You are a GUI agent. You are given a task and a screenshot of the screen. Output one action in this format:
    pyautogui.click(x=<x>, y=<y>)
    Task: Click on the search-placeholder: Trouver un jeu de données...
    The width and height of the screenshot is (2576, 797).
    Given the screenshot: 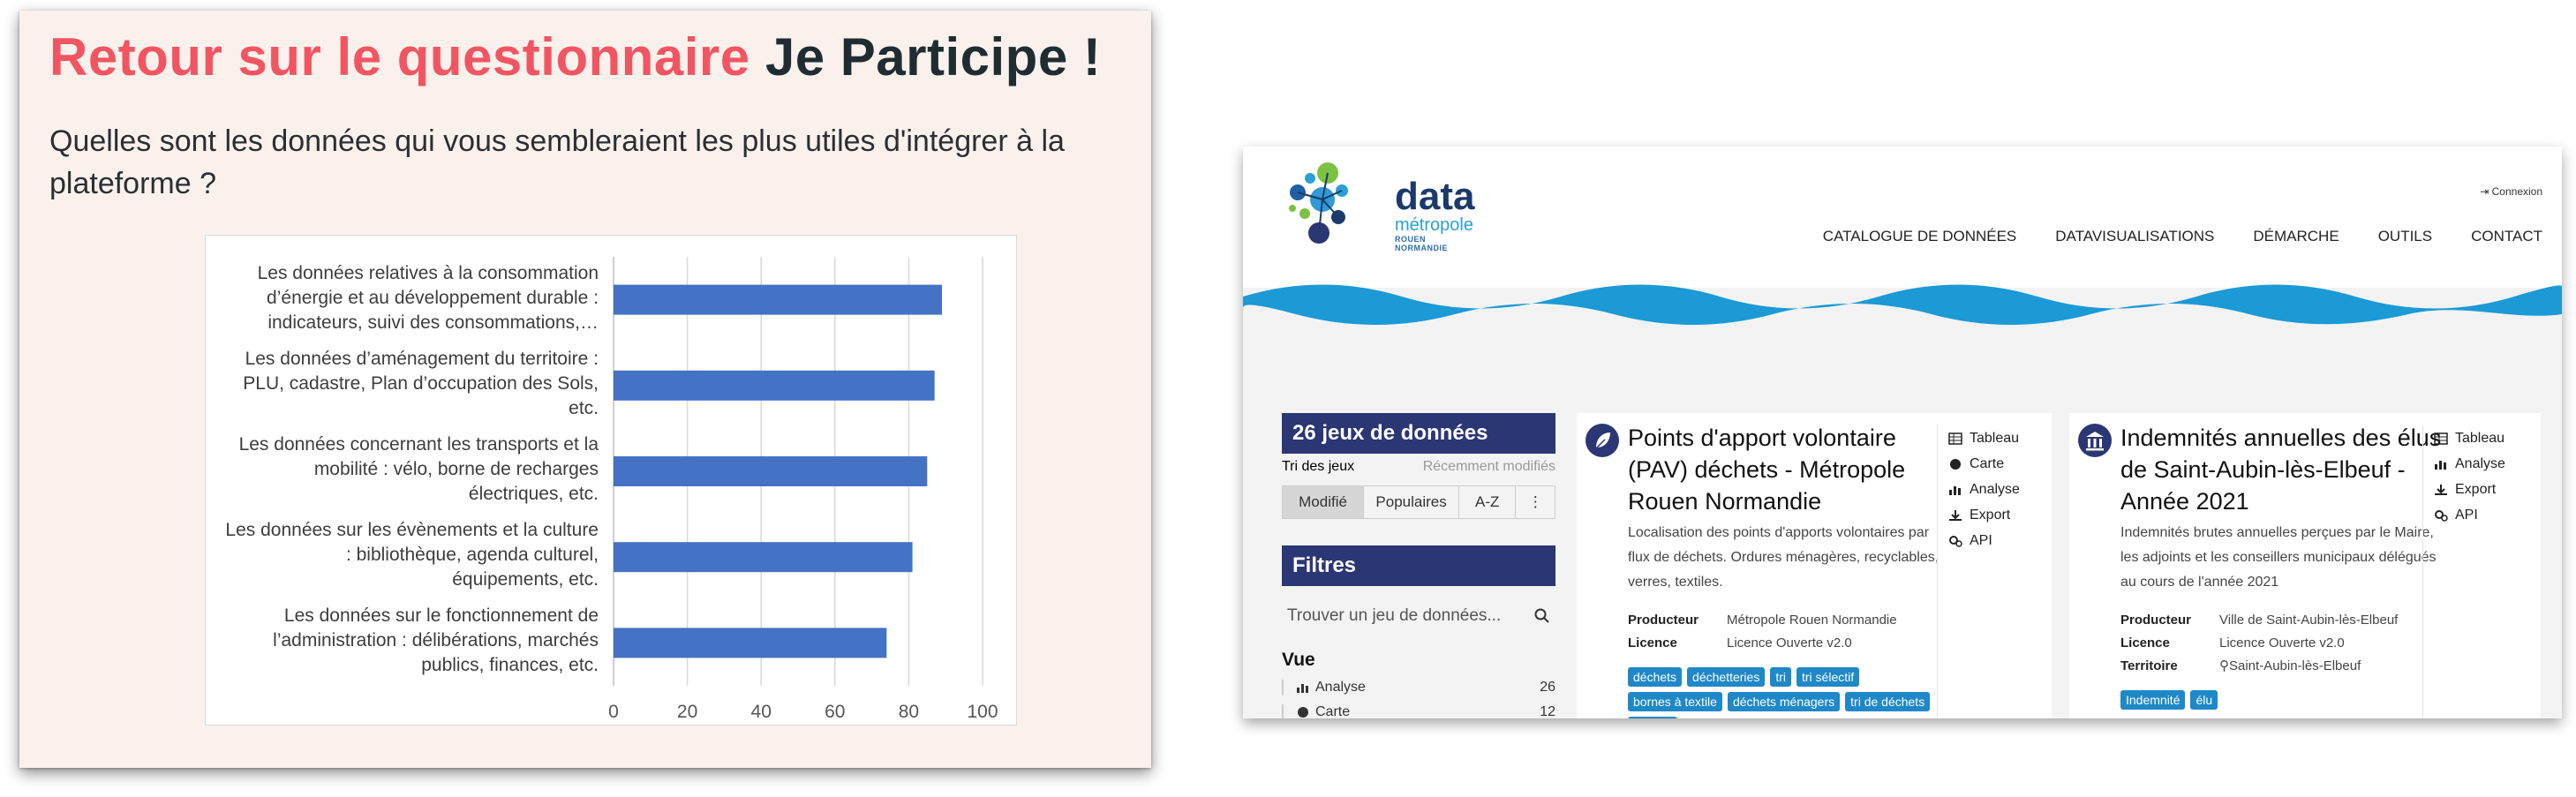 What is the action you would take?
    pyautogui.click(x=1395, y=616)
    